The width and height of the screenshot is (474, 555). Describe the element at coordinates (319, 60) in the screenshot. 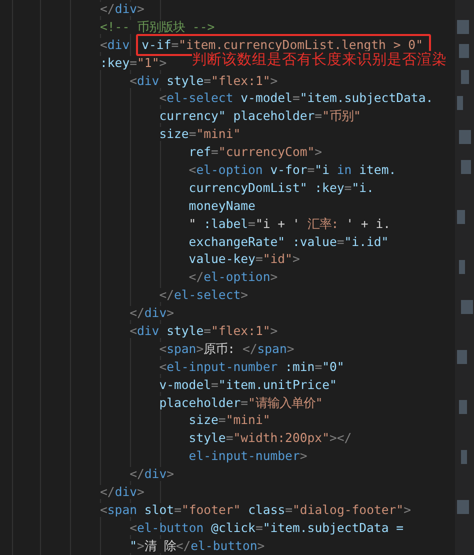

I see `annotation-text: 判断该数组是否有长度来识别是否渲染` at that location.